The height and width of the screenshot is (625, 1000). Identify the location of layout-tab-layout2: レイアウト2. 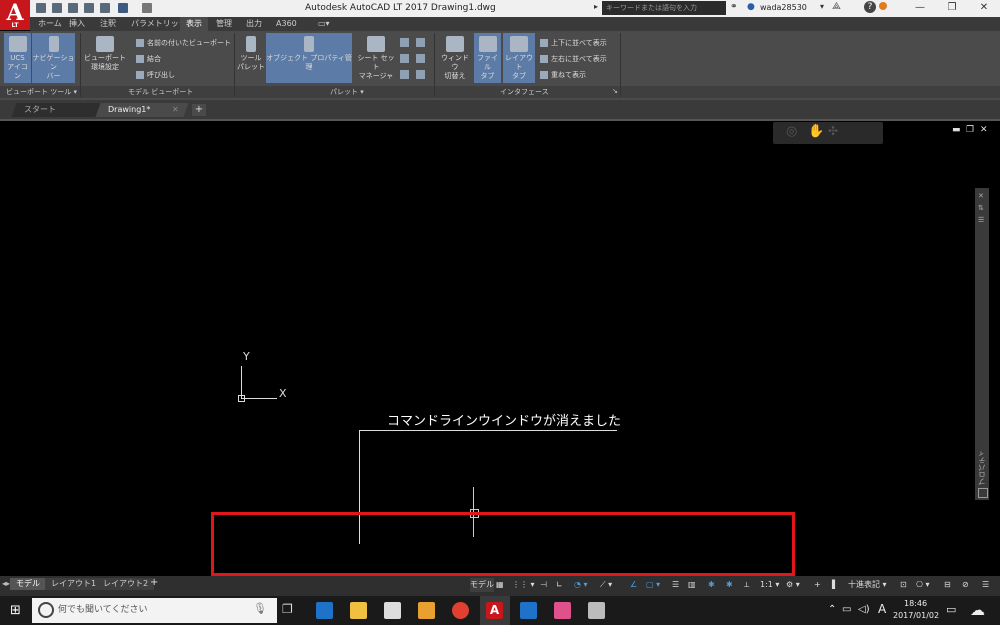
(126, 584).